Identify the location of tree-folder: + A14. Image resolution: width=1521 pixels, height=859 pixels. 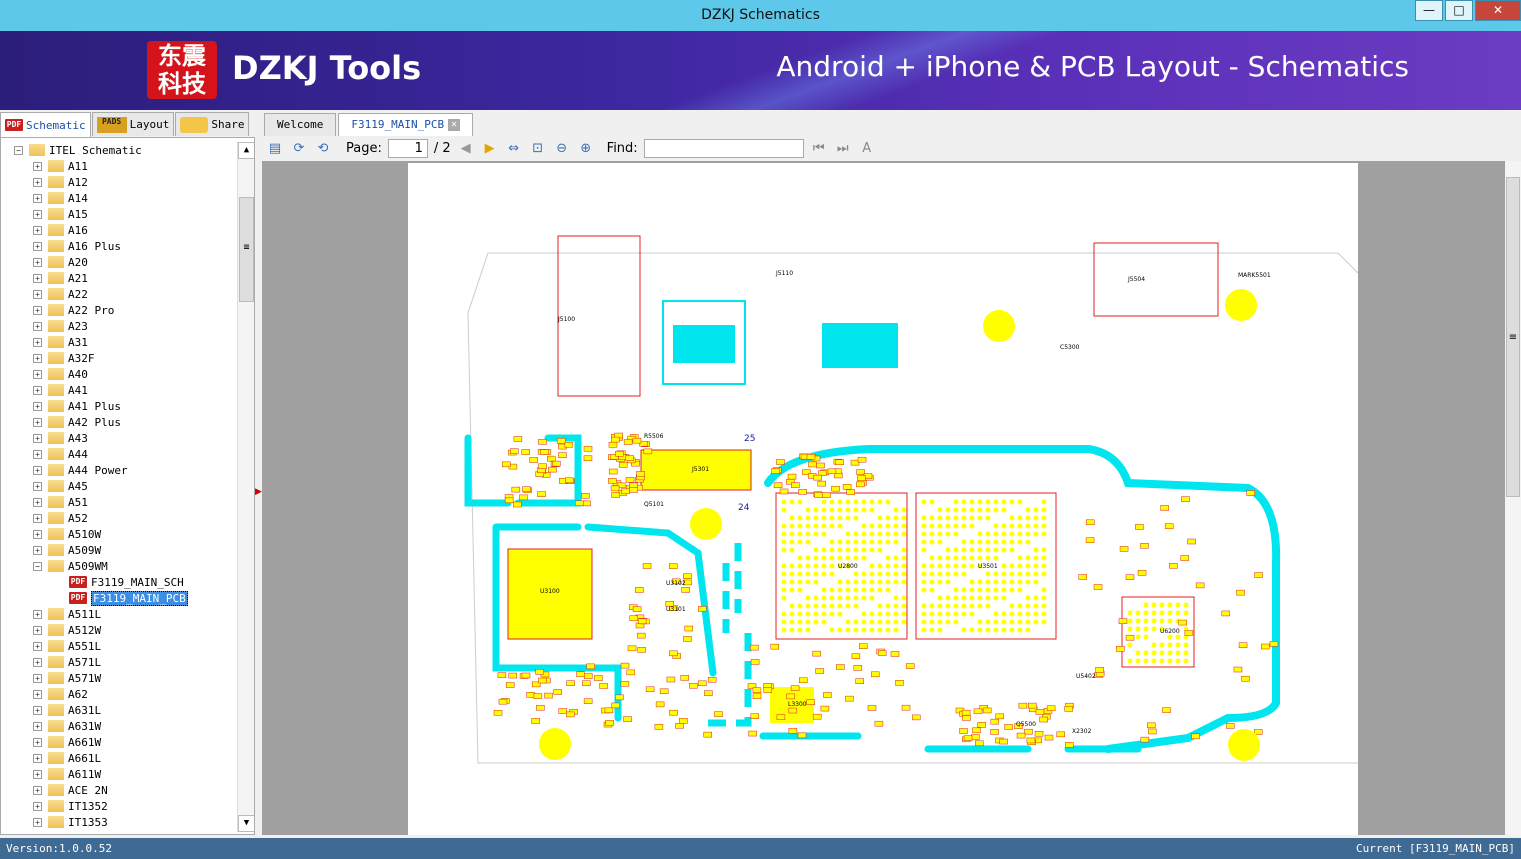
(60, 198).